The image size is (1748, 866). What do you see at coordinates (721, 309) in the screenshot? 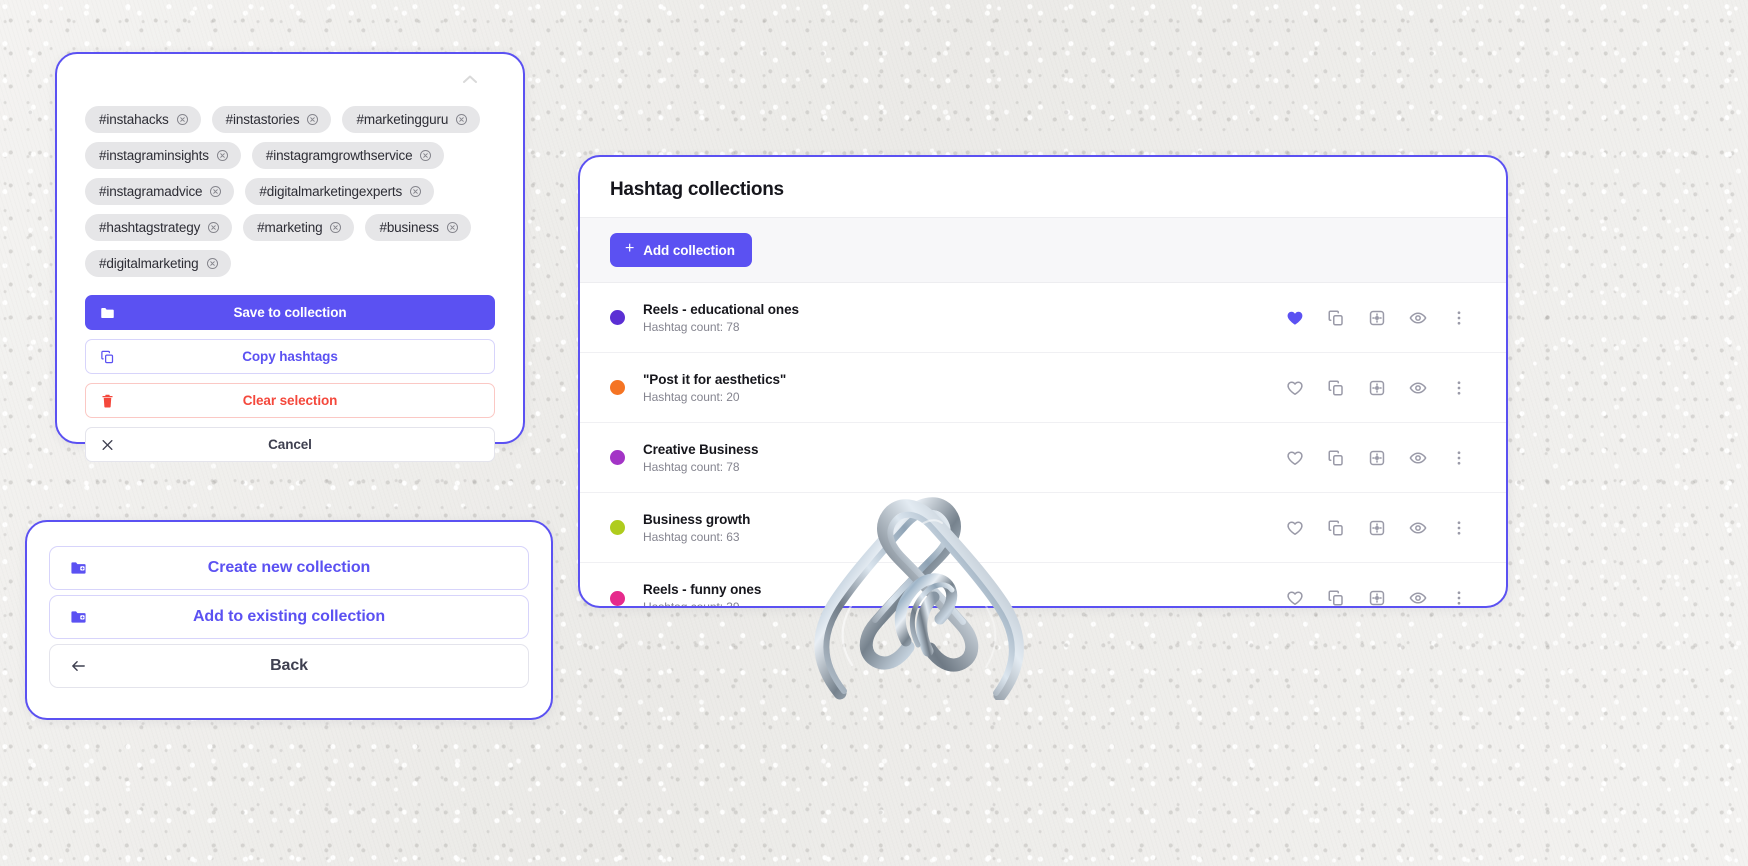
I see `collection-name: Reels - educational ones` at bounding box center [721, 309].